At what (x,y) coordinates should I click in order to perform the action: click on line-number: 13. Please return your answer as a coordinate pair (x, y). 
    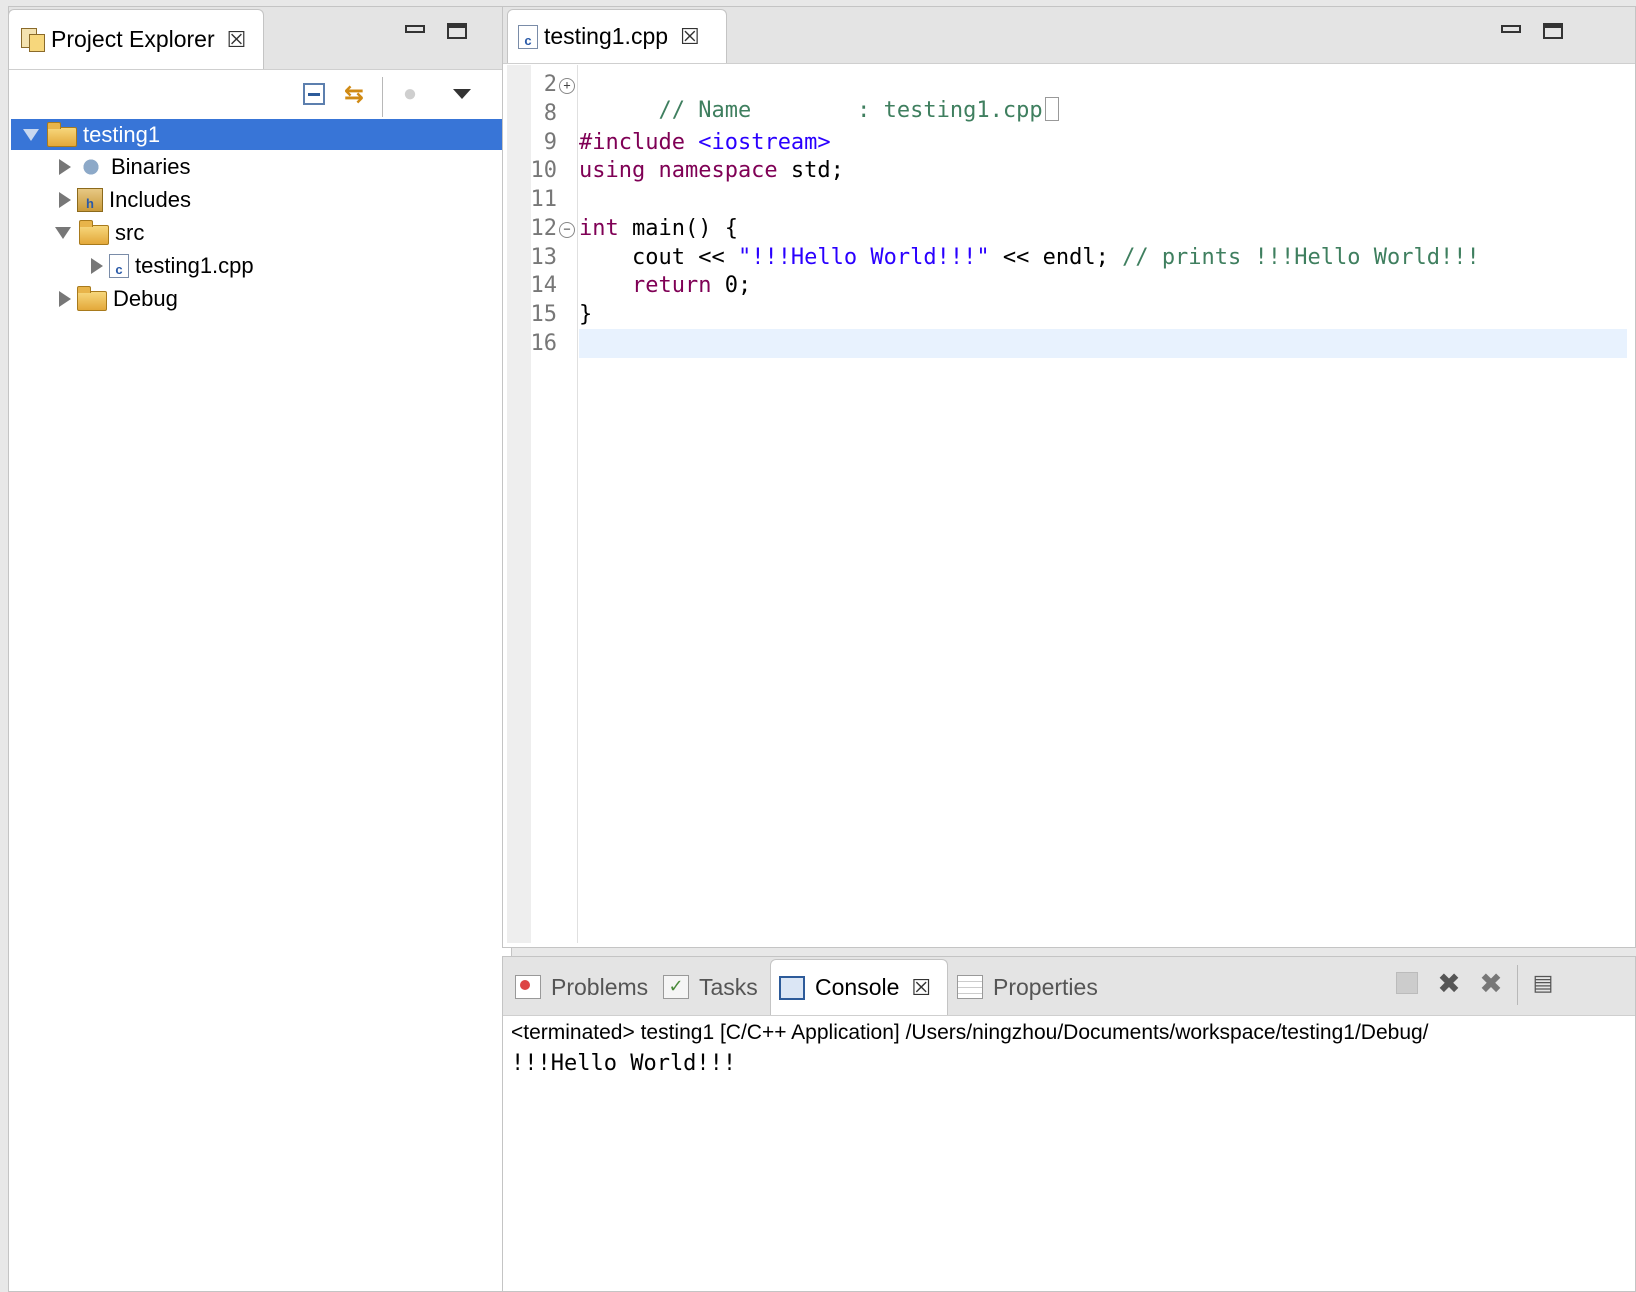
    Looking at the image, I should click on (544, 257).